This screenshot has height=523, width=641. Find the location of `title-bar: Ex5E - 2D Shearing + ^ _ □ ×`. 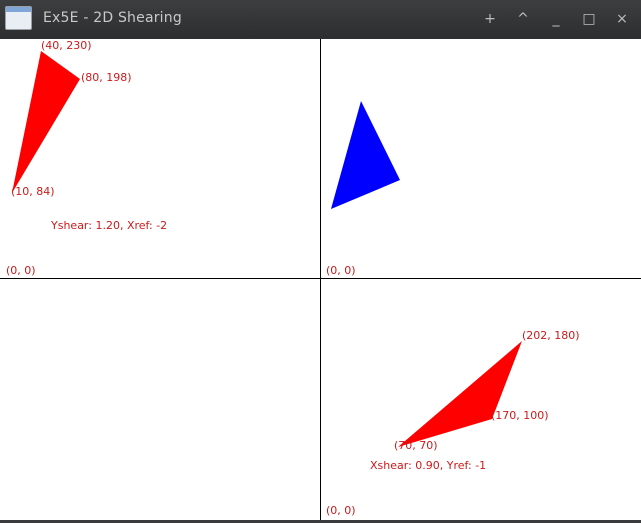

title-bar: Ex5E - 2D Shearing + ^ _ □ × is located at coordinates (320, 19).